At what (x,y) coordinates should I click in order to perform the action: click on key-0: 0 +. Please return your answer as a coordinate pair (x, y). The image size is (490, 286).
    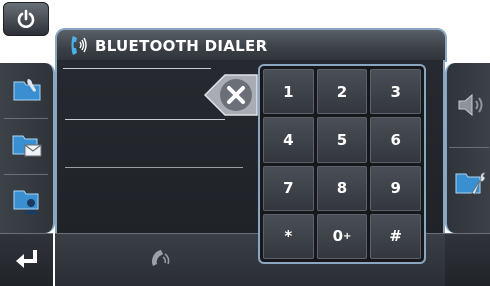
    Looking at the image, I should click on (342, 236).